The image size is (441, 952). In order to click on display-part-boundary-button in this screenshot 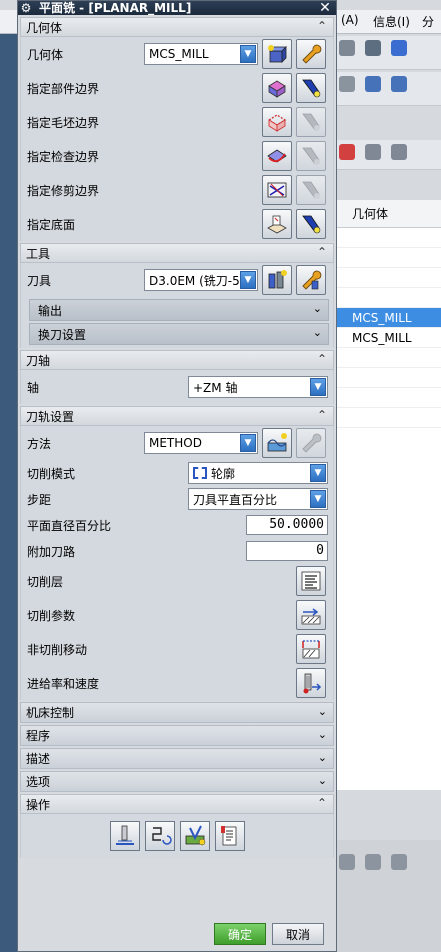, I will do `click(311, 88)`.